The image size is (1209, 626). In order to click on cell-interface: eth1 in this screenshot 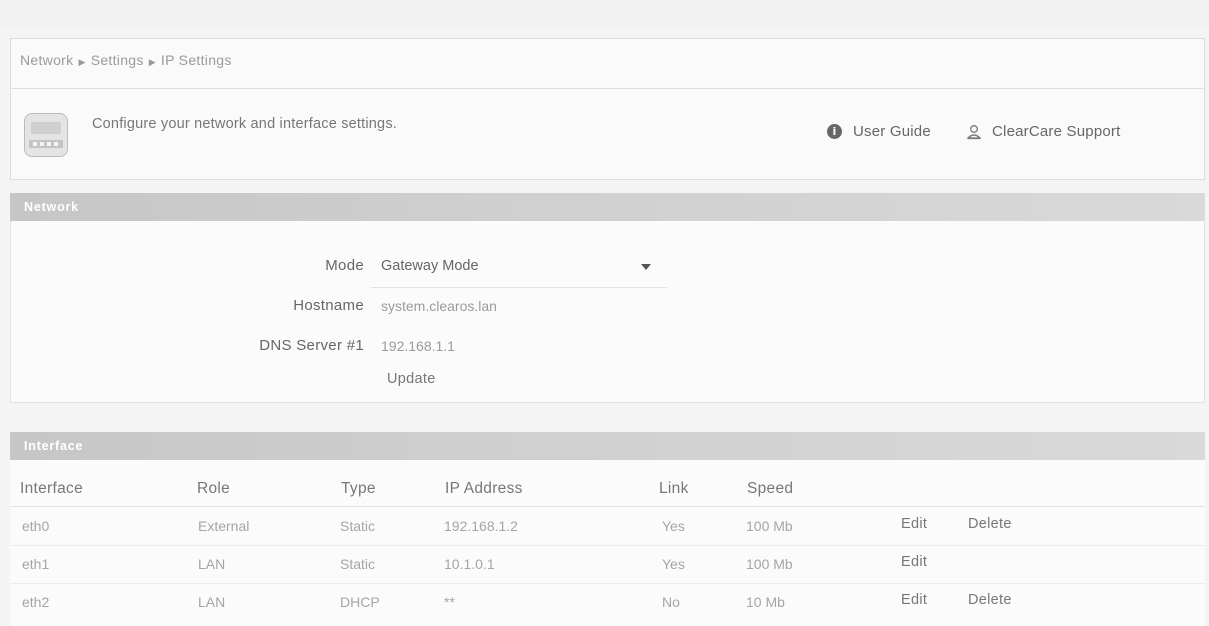, I will do `click(36, 564)`.